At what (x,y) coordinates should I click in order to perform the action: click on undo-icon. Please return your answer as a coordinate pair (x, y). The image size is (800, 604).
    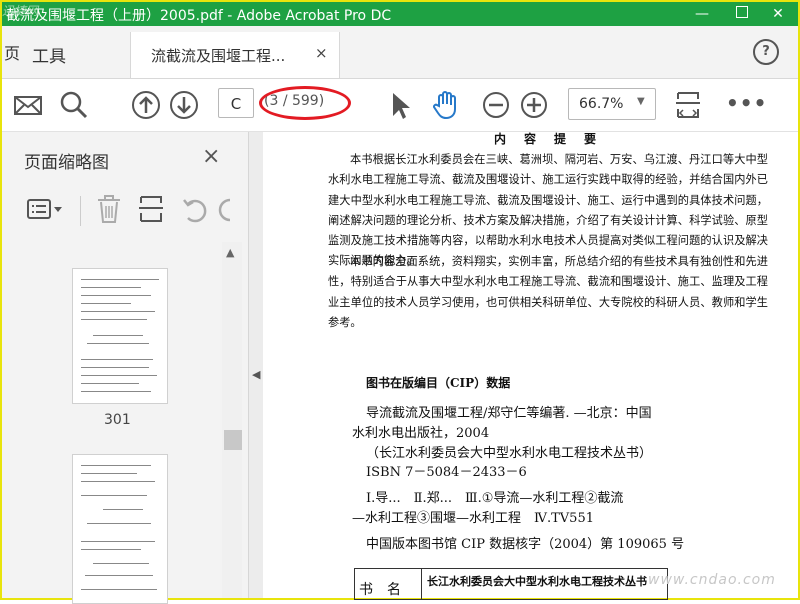
    Looking at the image, I should click on (194, 209).